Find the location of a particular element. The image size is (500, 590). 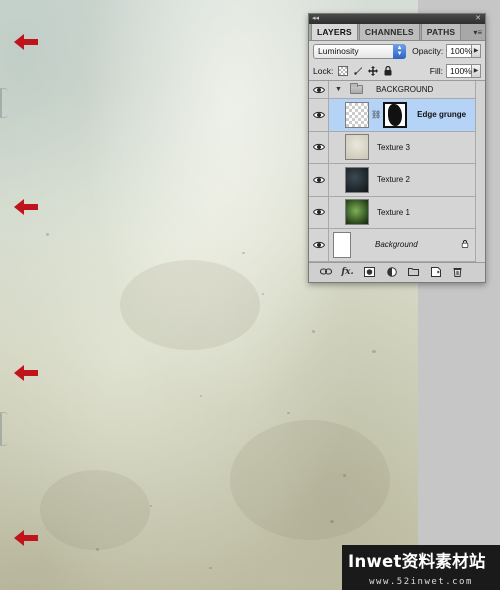

panel-title-bar: ◂◂ ✕ is located at coordinates (397, 19).